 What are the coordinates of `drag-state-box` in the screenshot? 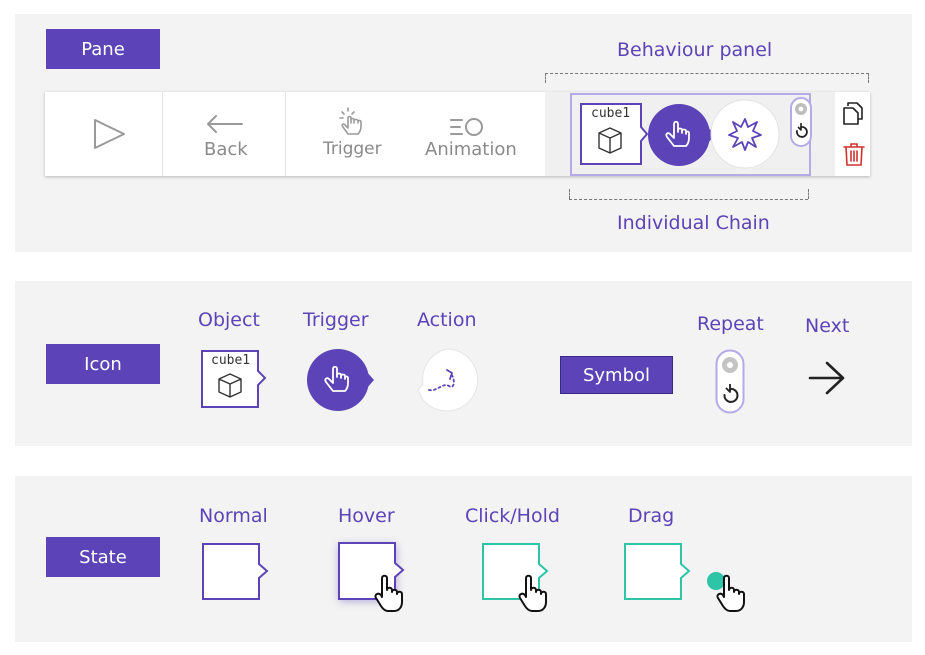 It's located at (657, 571).